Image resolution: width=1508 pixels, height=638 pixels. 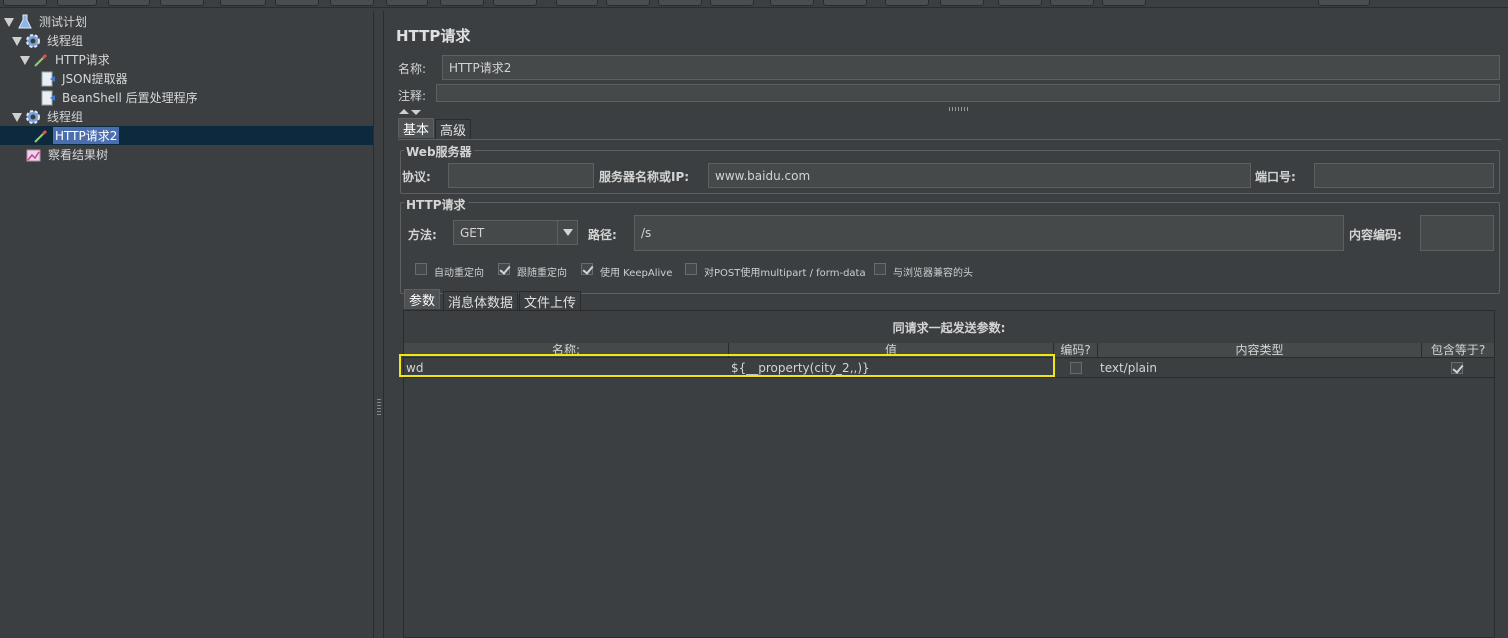 I want to click on highlight-box, so click(x=727, y=365).